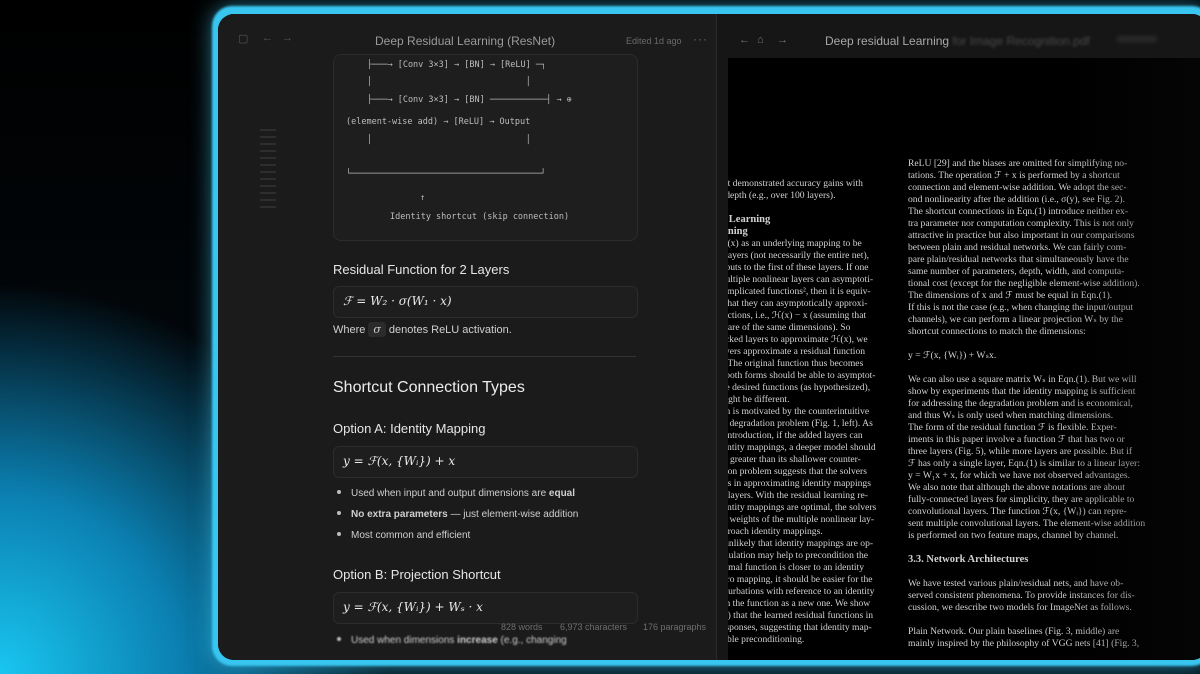  What do you see at coordinates (243, 38) in the screenshot?
I see `sidebar-toggle-icon: ▢` at bounding box center [243, 38].